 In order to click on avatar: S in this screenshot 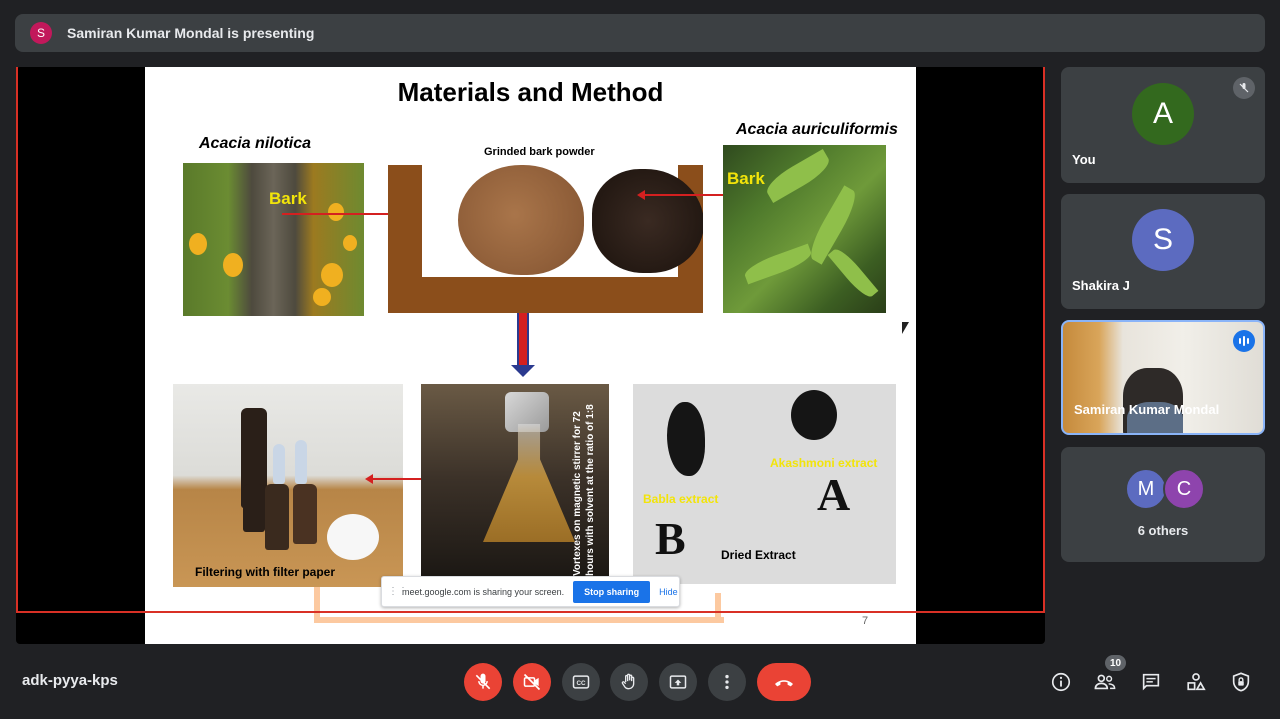, I will do `click(1163, 240)`.